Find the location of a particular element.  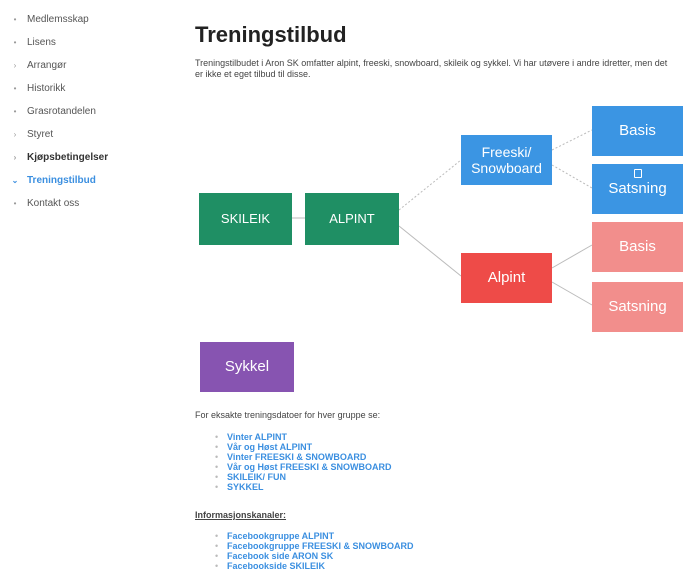

node-label: SKILEIK is located at coordinates (245, 218).